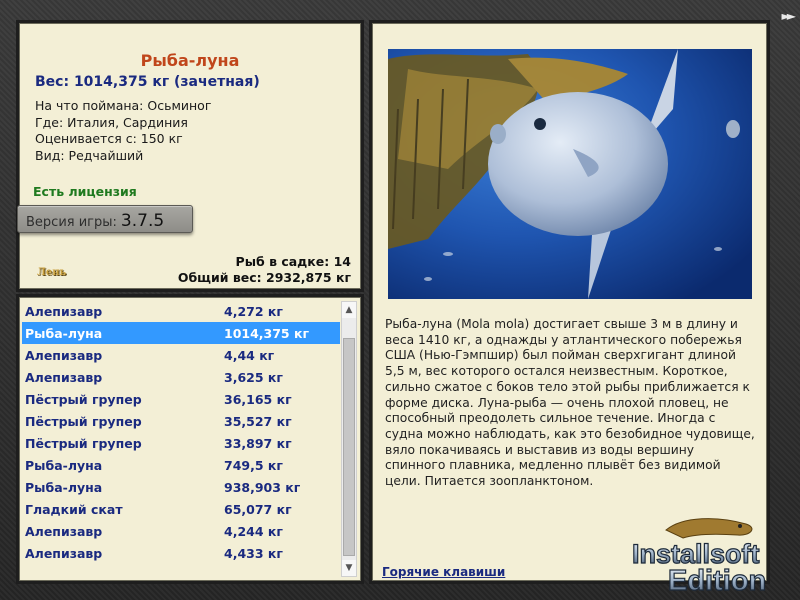 This screenshot has height=600, width=800. Describe the element at coordinates (181, 333) in the screenshot. I see `catch-list-row: Рыба-луна 1014,375 кг` at that location.